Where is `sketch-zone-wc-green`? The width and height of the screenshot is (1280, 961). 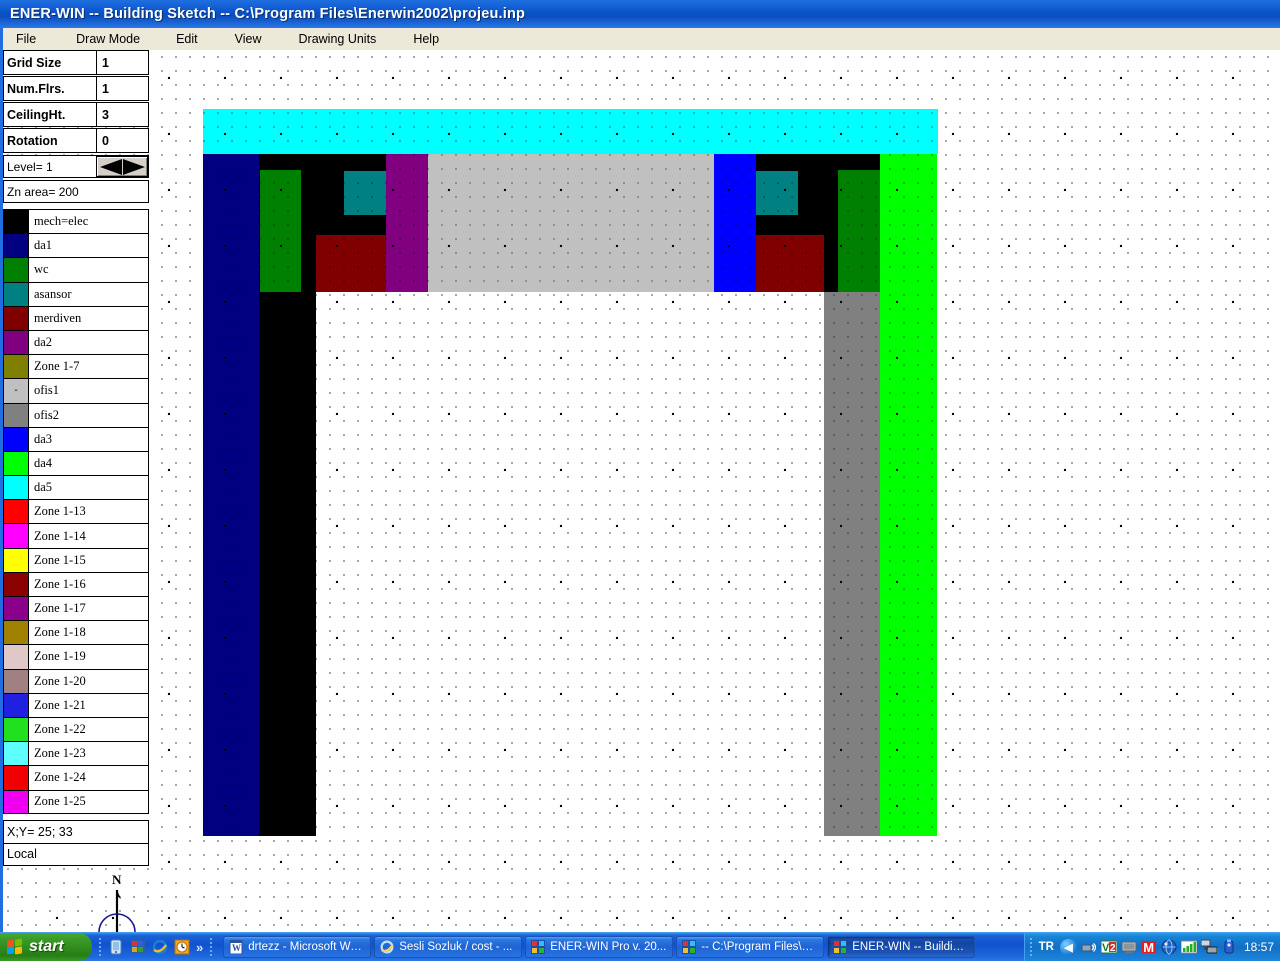
sketch-zone-wc-green is located at coordinates (280, 231).